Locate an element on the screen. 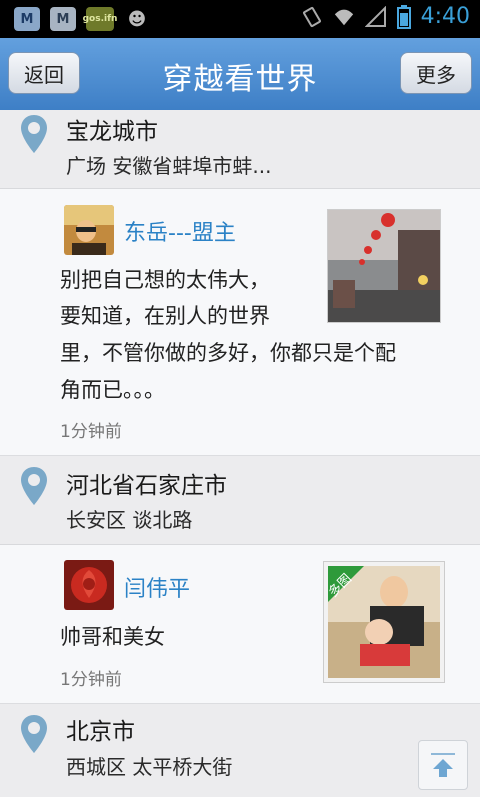  post-text-line: 角而已。。。 is located at coordinates (112, 390).